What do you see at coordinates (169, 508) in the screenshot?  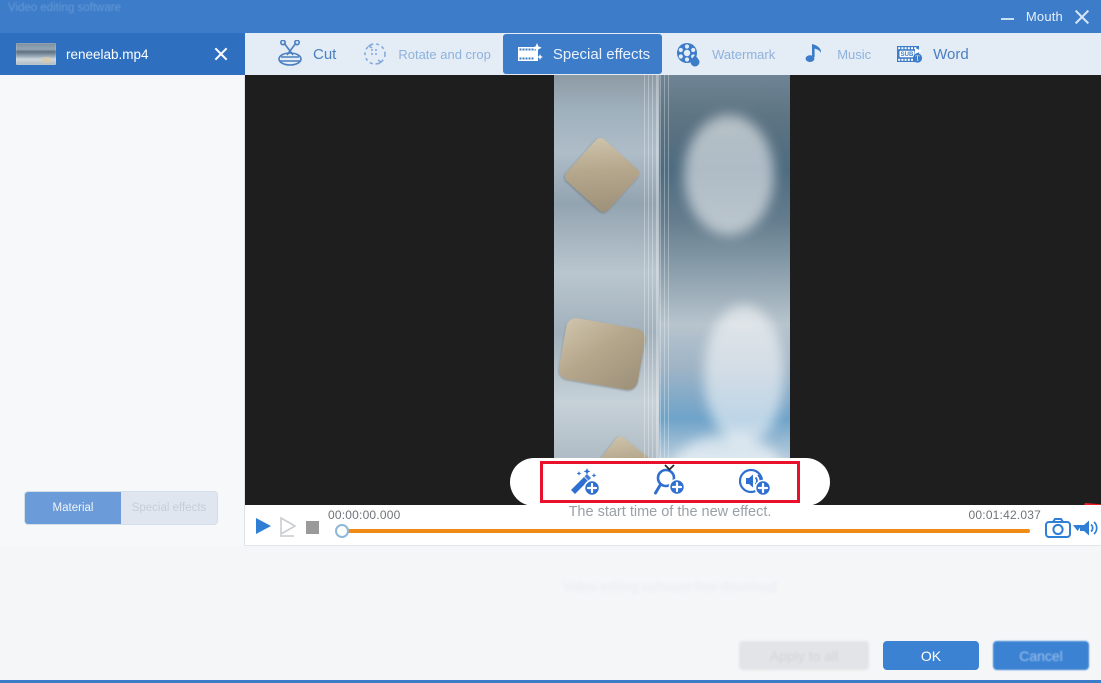 I see `left-tab-special-effects: Special effects` at bounding box center [169, 508].